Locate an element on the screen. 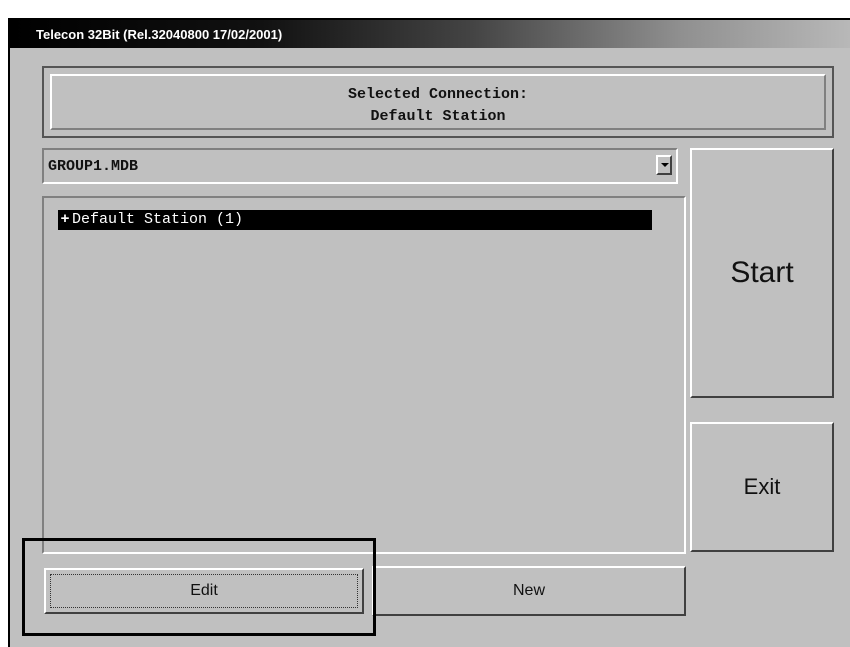 This screenshot has width=850, height=647. expand-icon: + is located at coordinates (65, 220).